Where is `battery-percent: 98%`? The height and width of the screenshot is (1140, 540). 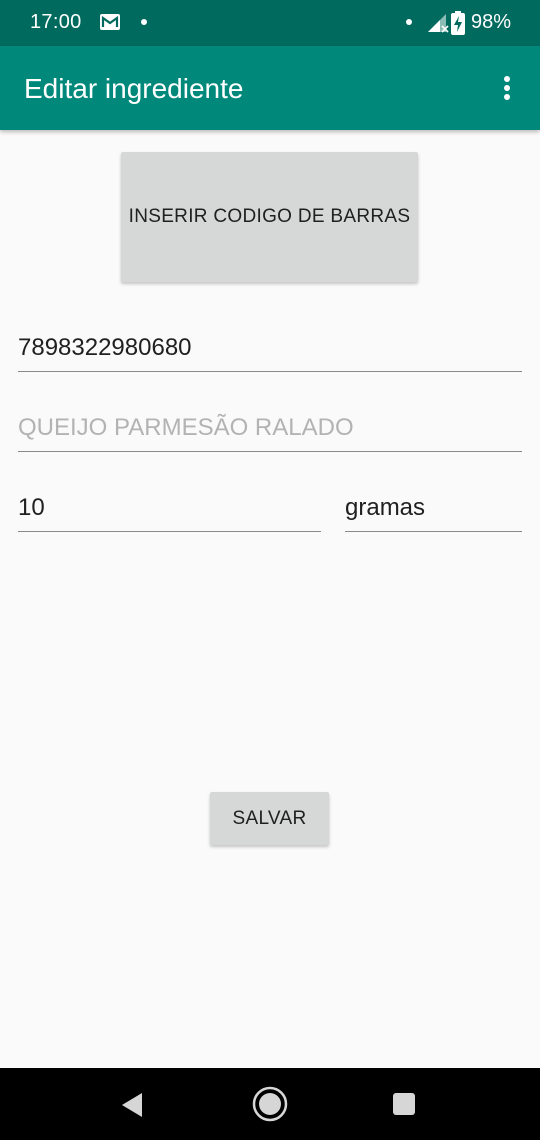 battery-percent: 98% is located at coordinates (491, 22).